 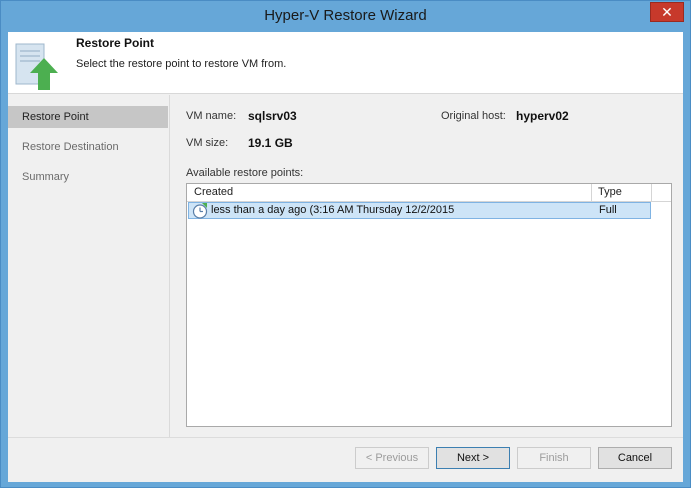 I want to click on restore-server-icon, so click(x=36, y=66).